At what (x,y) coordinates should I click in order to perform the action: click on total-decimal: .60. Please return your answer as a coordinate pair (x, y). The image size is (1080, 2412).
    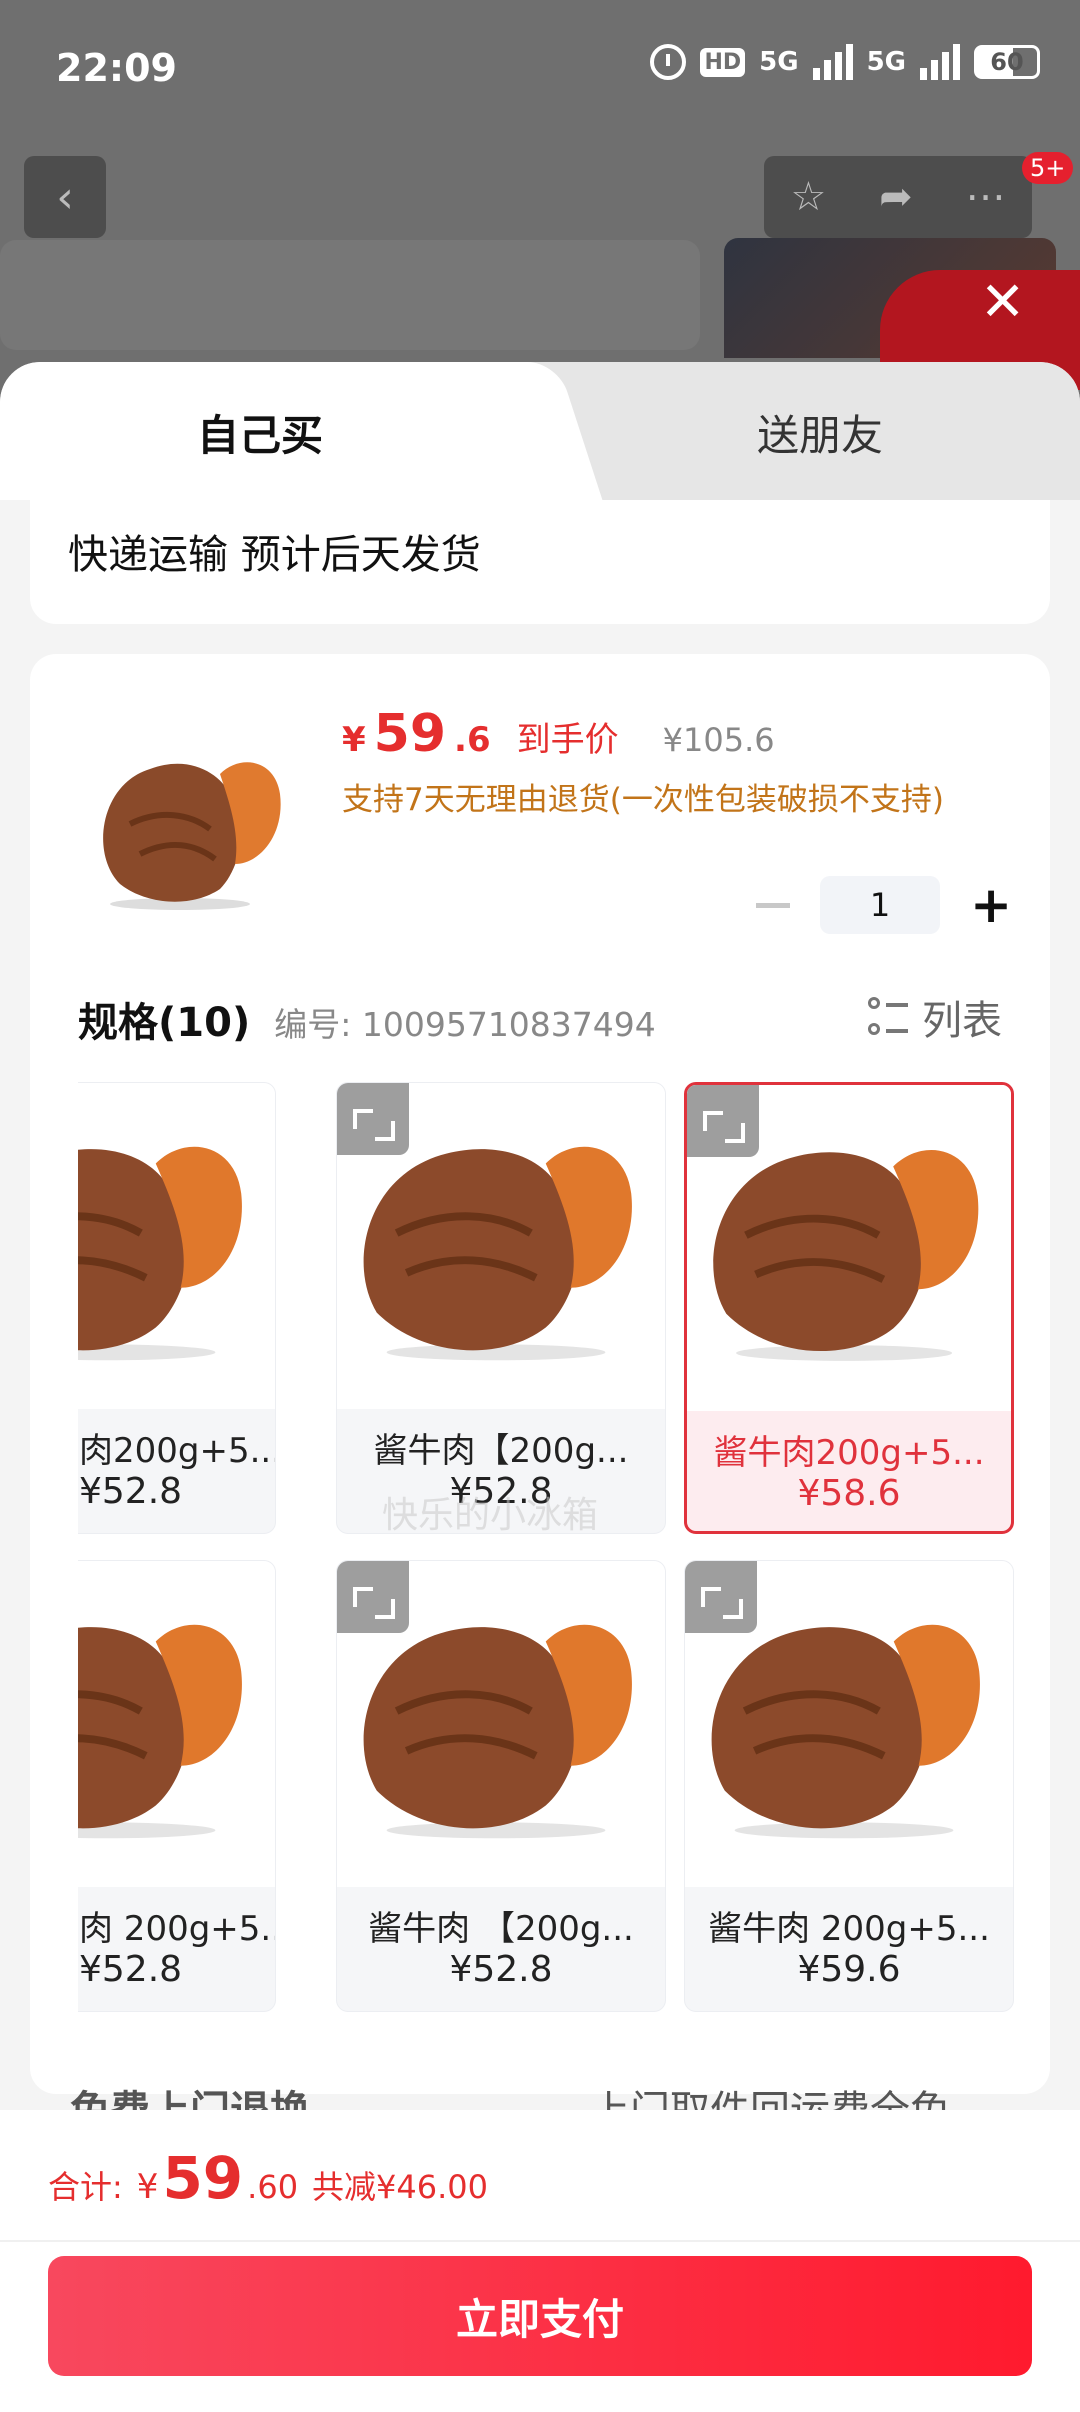
    Looking at the image, I should click on (273, 2187).